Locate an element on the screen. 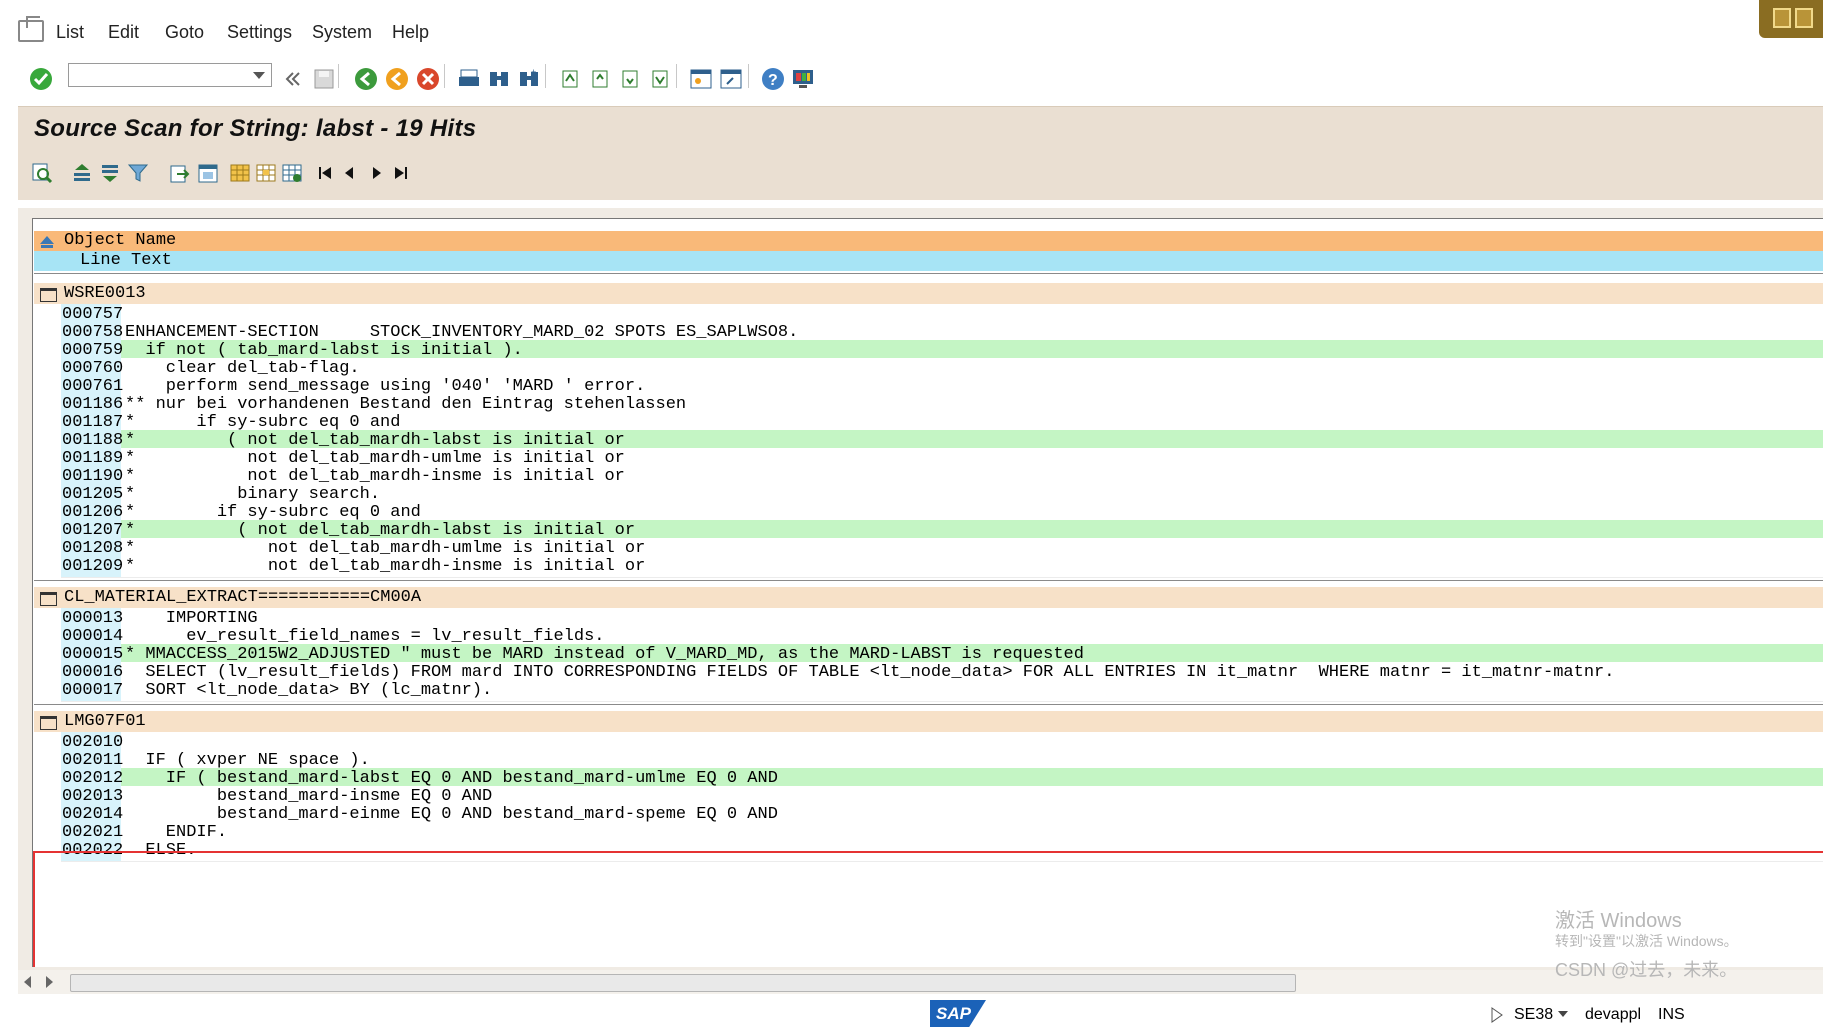  double-chevron-left-icon is located at coordinates (293, 79).